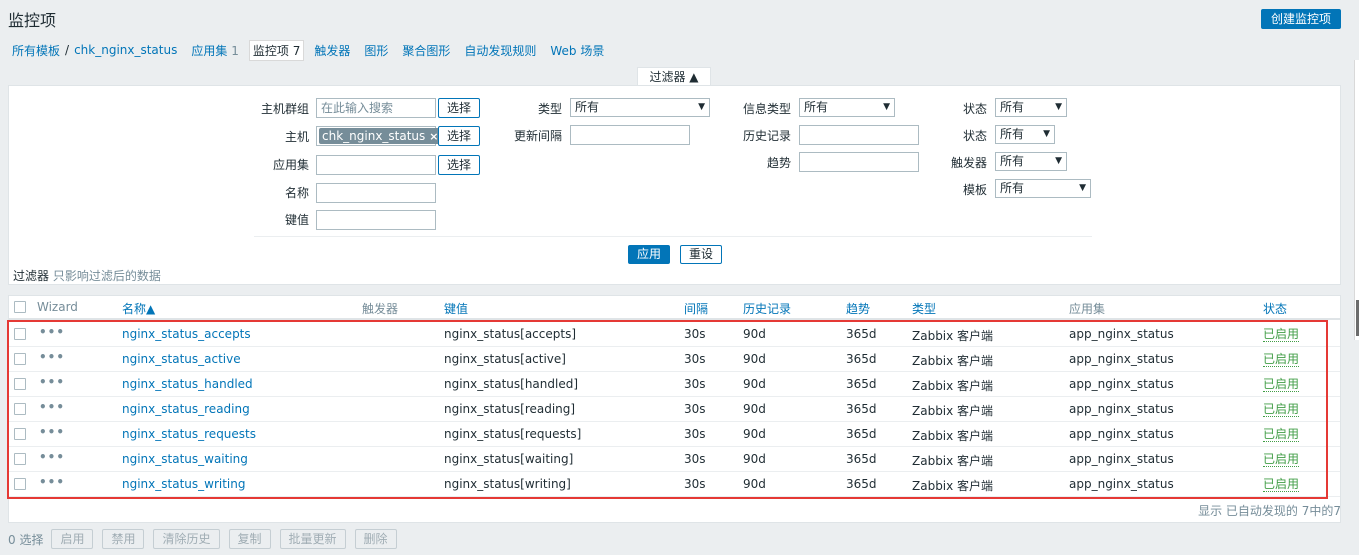  I want to click on scrollbar-thumb, so click(1356, 200).